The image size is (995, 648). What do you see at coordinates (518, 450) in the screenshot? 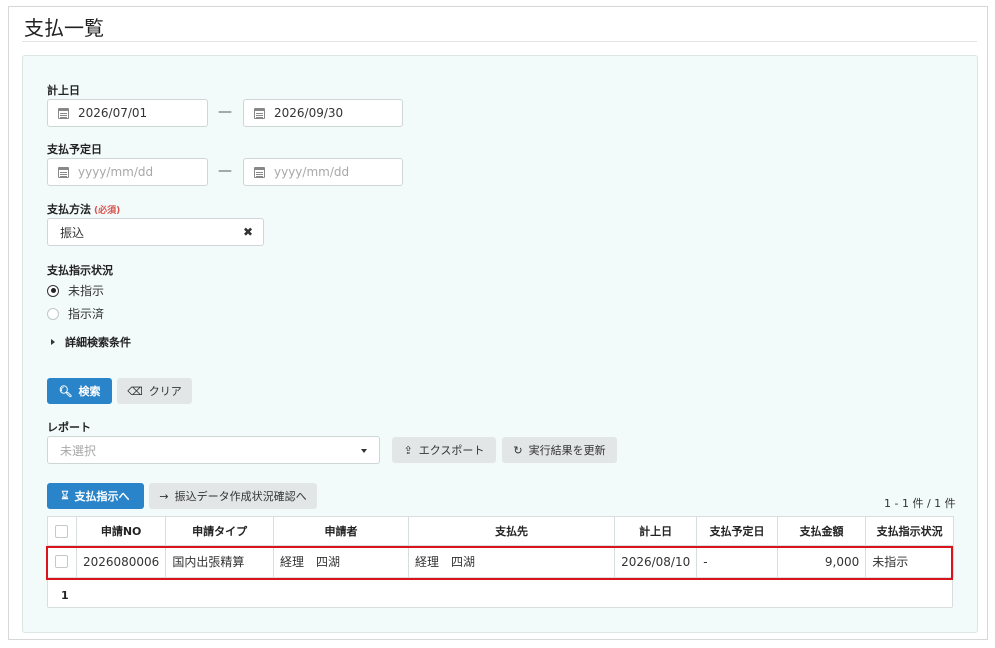
I see `refresh-icon: ↻` at bounding box center [518, 450].